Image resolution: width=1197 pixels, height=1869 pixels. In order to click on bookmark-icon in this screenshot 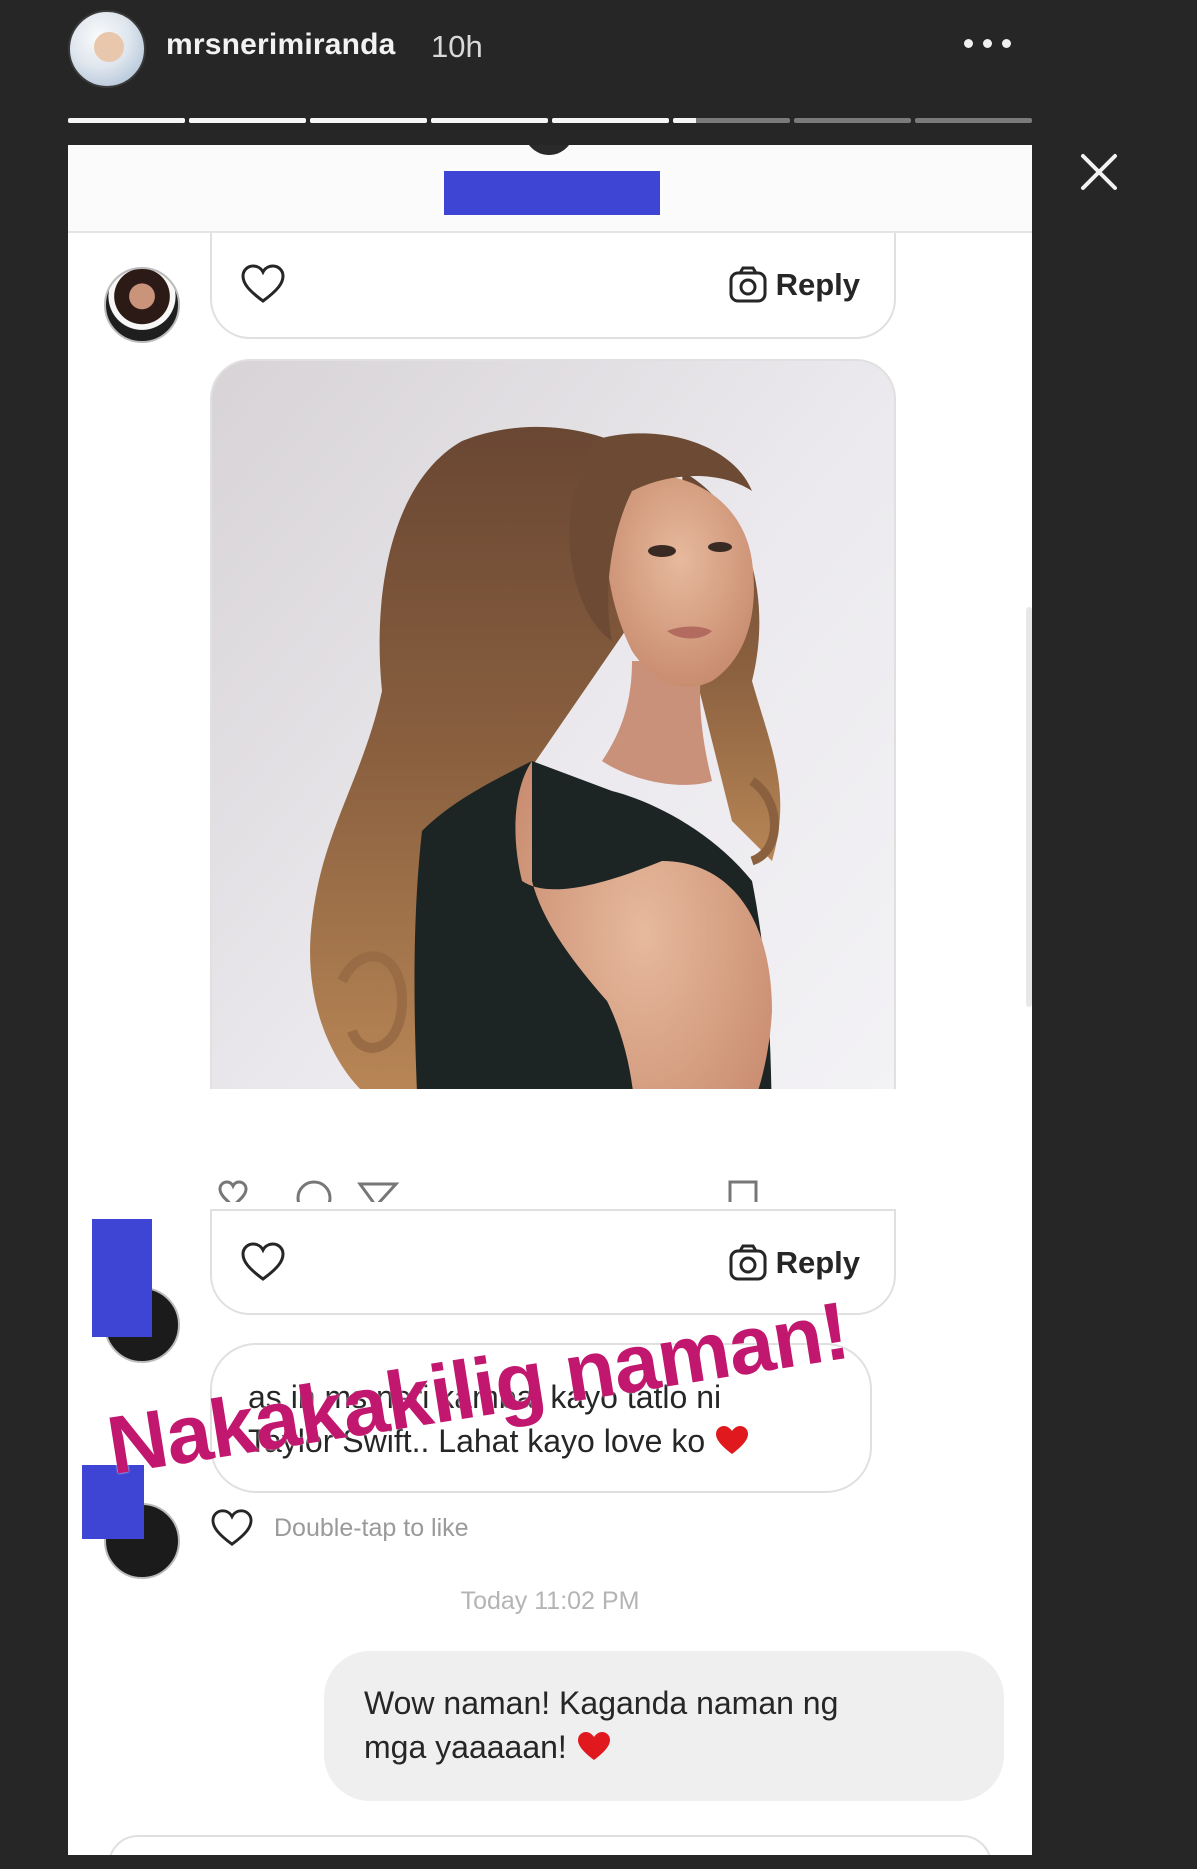, I will do `click(743, 1191)`.